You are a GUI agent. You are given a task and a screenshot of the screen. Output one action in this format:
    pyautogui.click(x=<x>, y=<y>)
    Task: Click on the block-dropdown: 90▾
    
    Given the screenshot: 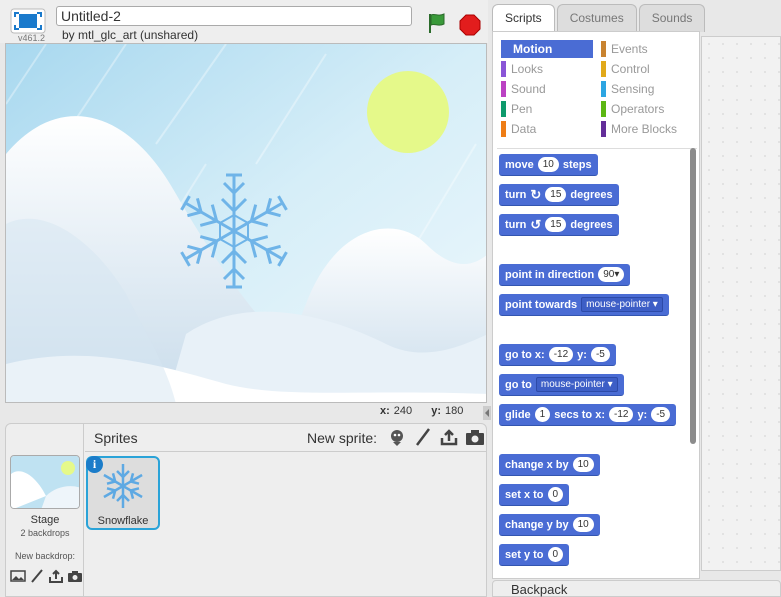 What is the action you would take?
    pyautogui.click(x=611, y=274)
    